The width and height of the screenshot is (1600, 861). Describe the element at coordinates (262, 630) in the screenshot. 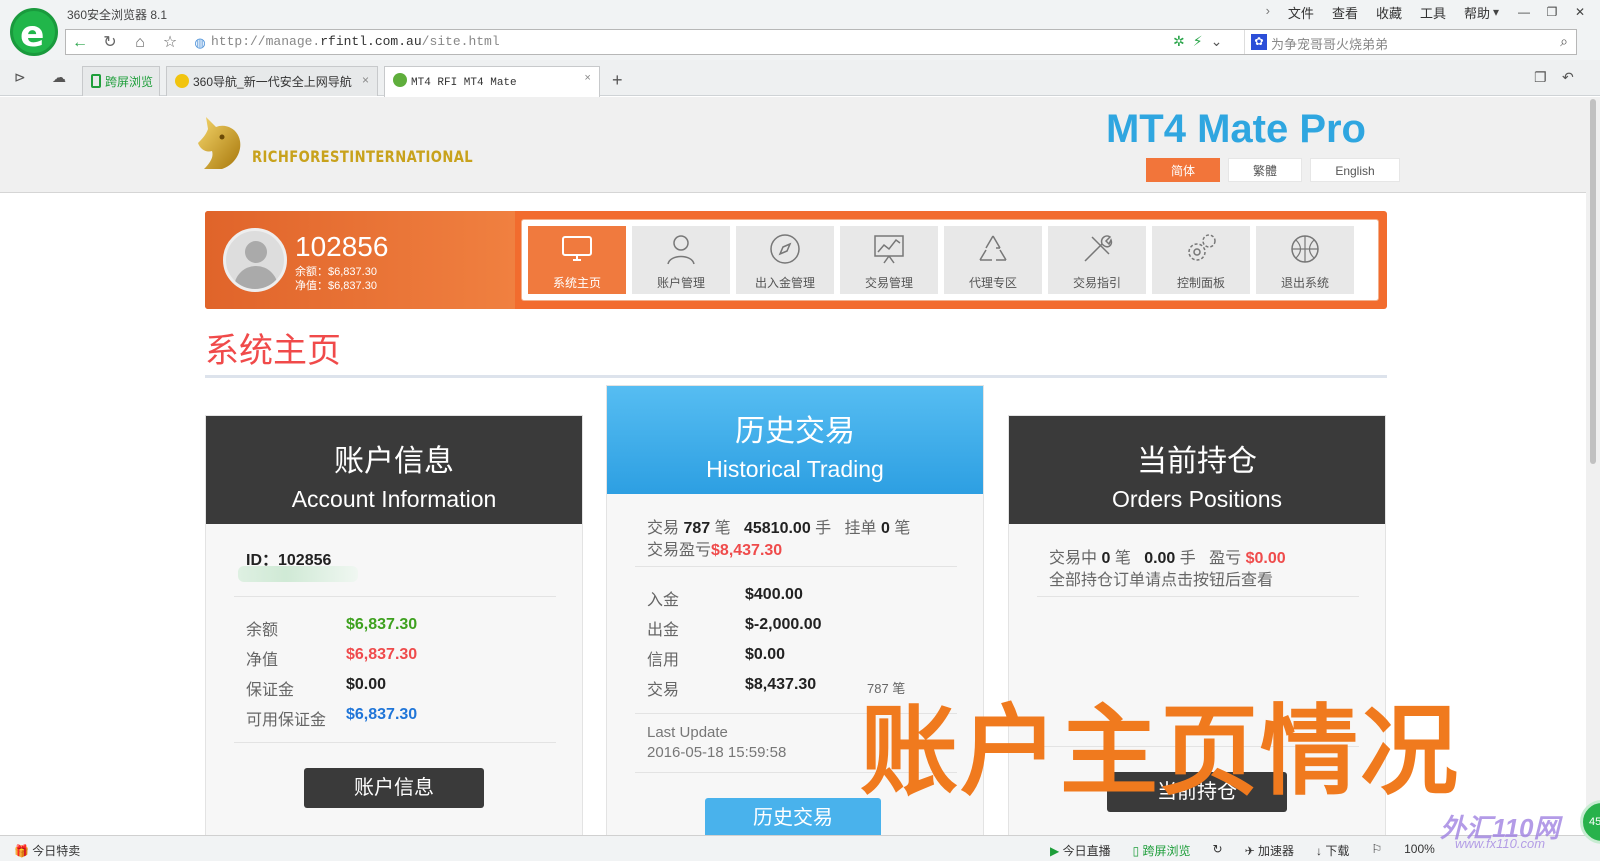

I see `row-label: 余额` at that location.